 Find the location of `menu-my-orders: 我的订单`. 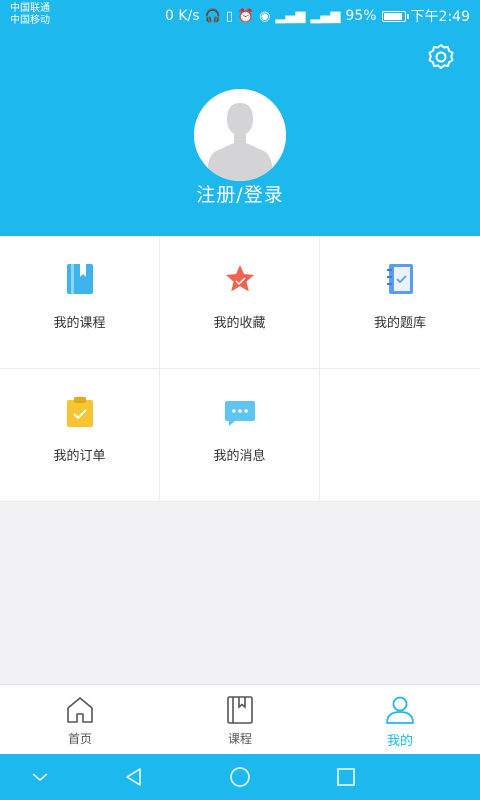

menu-my-orders: 我的订单 is located at coordinates (80, 435).